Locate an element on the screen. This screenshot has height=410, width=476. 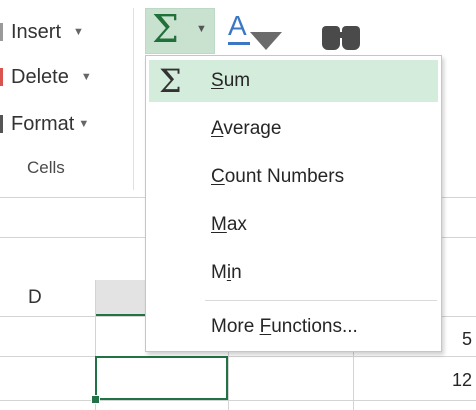
menu-item-label: Min is located at coordinates (226, 272).